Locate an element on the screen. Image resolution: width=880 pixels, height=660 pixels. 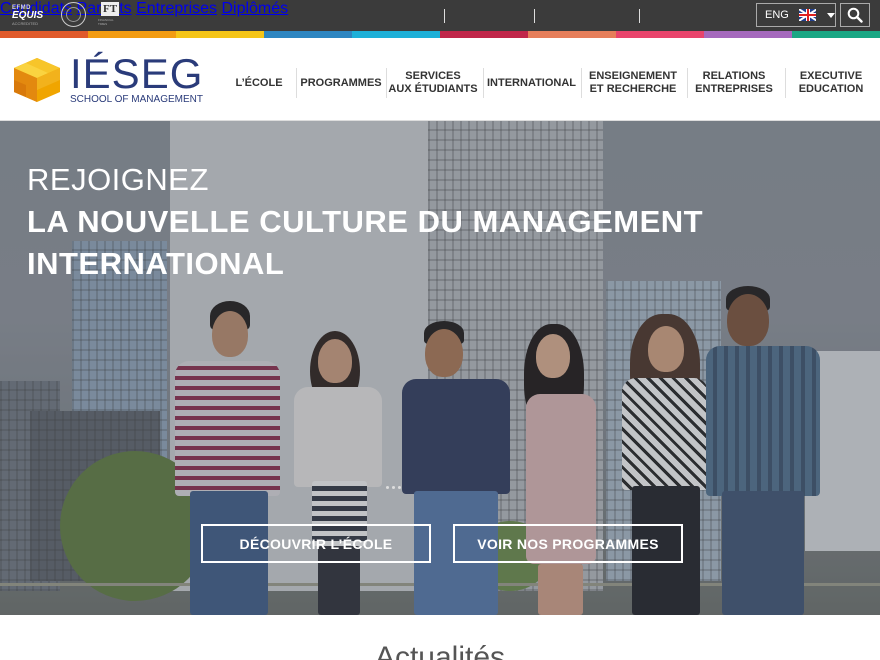
ft-ranking-logo: FT FINANCIAL TIMES is located at coordinates (110, 15).